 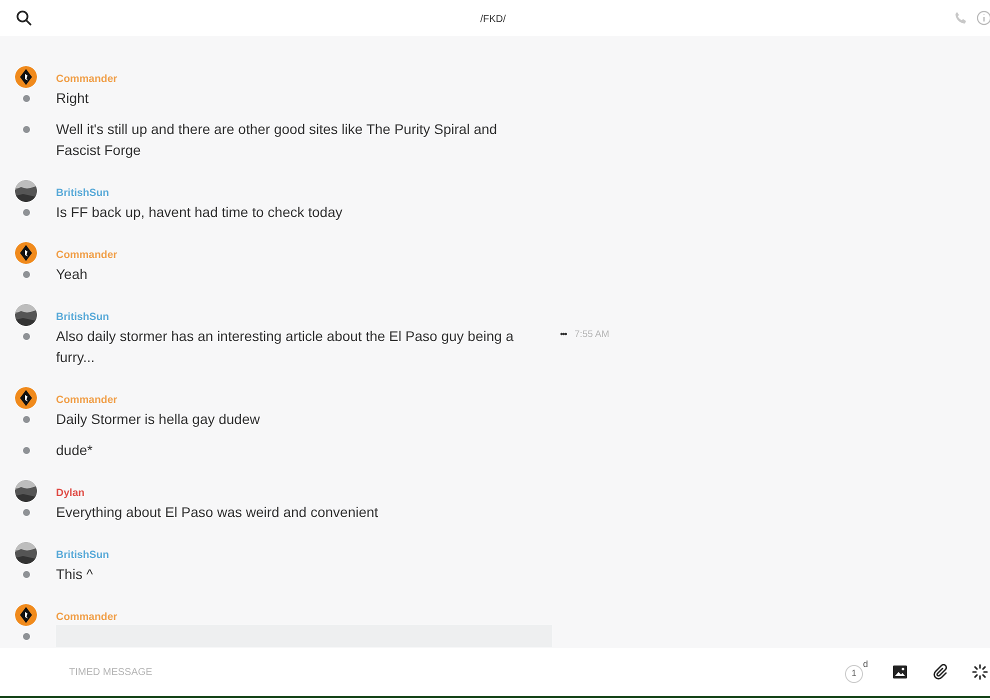 What do you see at coordinates (24, 18) in the screenshot?
I see `search-button` at bounding box center [24, 18].